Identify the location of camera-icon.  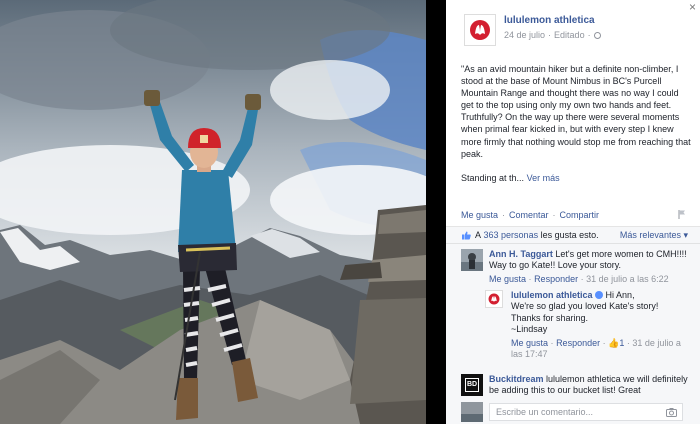
(671, 412).